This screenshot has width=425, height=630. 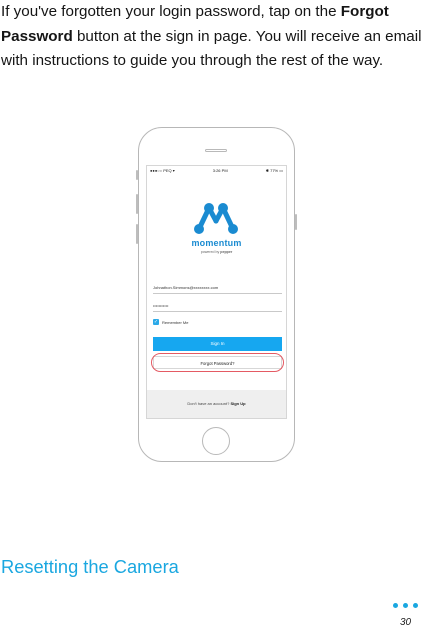 I want to click on powered-by-brand: pepper, so click(x=226, y=252).